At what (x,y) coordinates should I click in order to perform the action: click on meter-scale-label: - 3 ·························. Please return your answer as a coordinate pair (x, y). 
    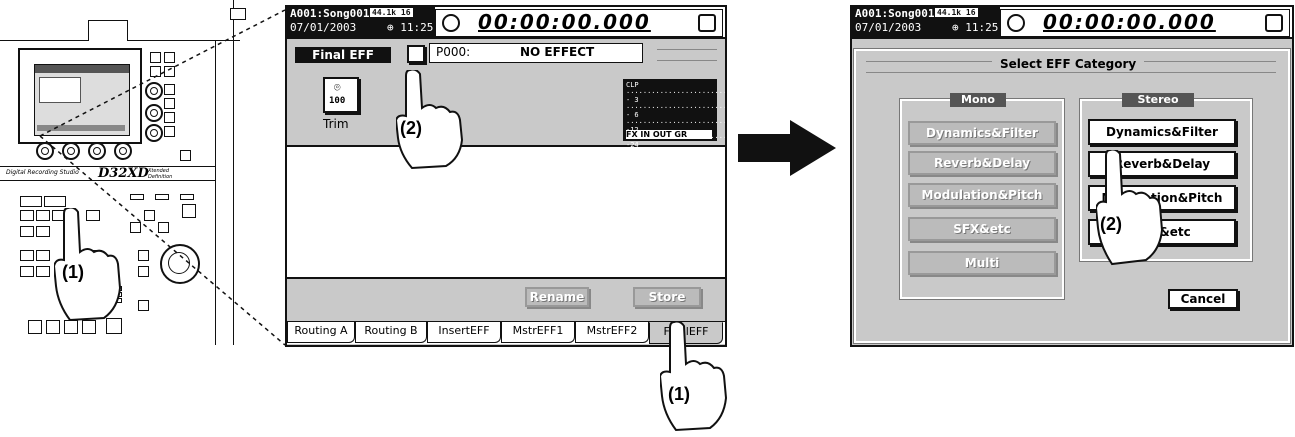
    Looking at the image, I should click on (676, 104).